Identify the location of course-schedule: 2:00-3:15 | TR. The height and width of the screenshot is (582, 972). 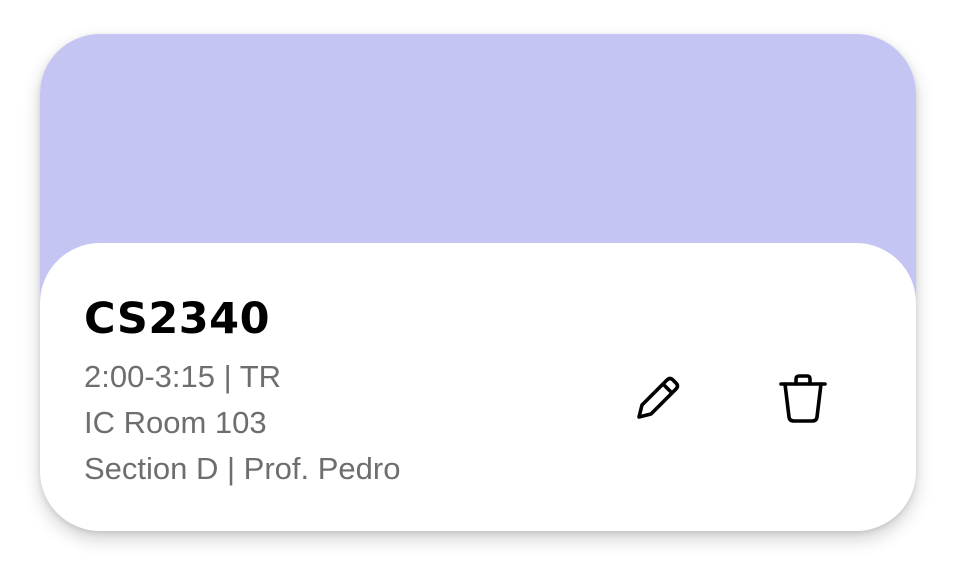
(183, 376).